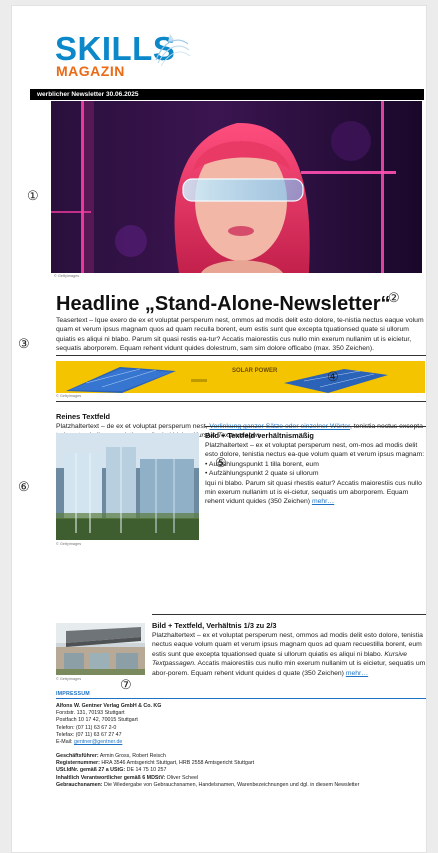  What do you see at coordinates (241, 698) in the screenshot?
I see `impressum-divider` at bounding box center [241, 698].